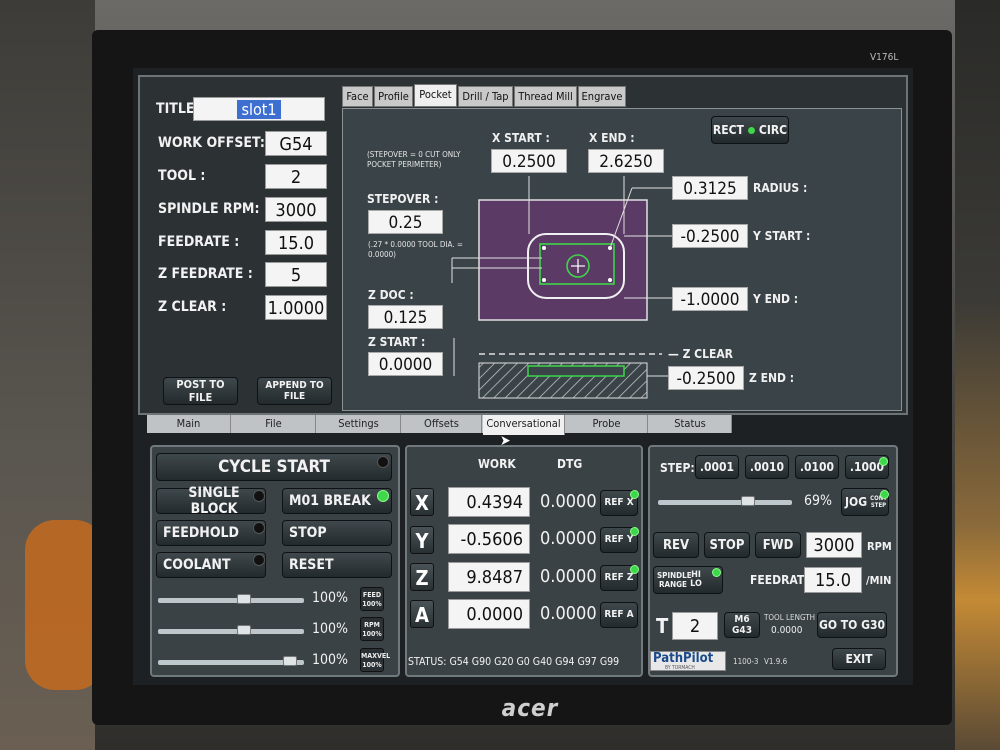 This screenshot has width=1000, height=750. I want to click on feedrate-field: 15.0, so click(296, 242).